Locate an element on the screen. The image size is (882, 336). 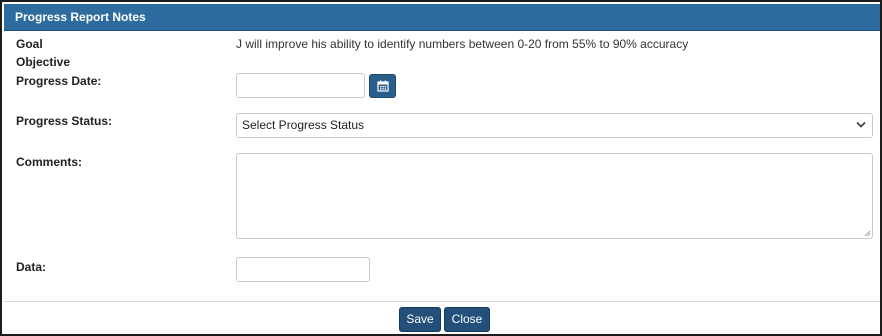
progress-status-select: Select Progress Status is located at coordinates (554, 125).